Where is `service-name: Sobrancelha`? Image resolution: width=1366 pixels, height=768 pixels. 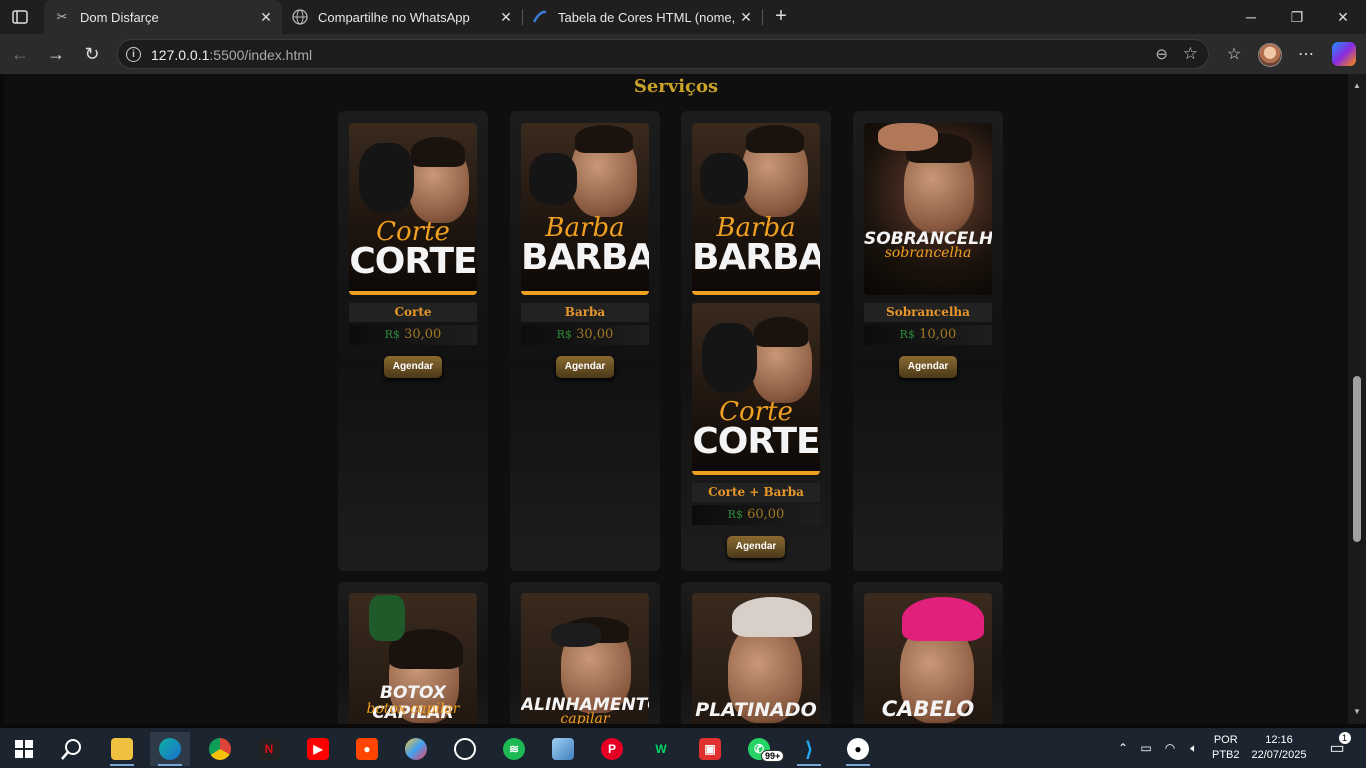 service-name: Sobrancelha is located at coordinates (928, 312).